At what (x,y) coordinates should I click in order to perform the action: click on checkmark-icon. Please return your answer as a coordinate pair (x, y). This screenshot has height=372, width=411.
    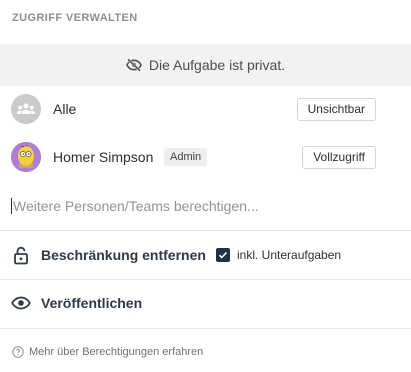
    Looking at the image, I should click on (223, 255).